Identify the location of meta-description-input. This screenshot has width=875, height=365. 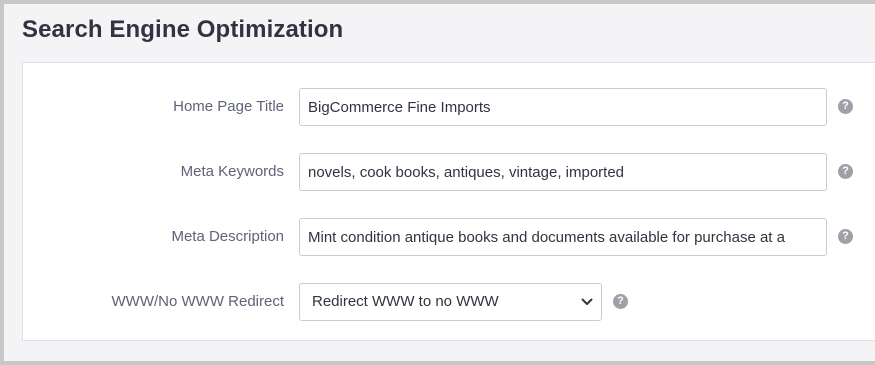
(563, 237).